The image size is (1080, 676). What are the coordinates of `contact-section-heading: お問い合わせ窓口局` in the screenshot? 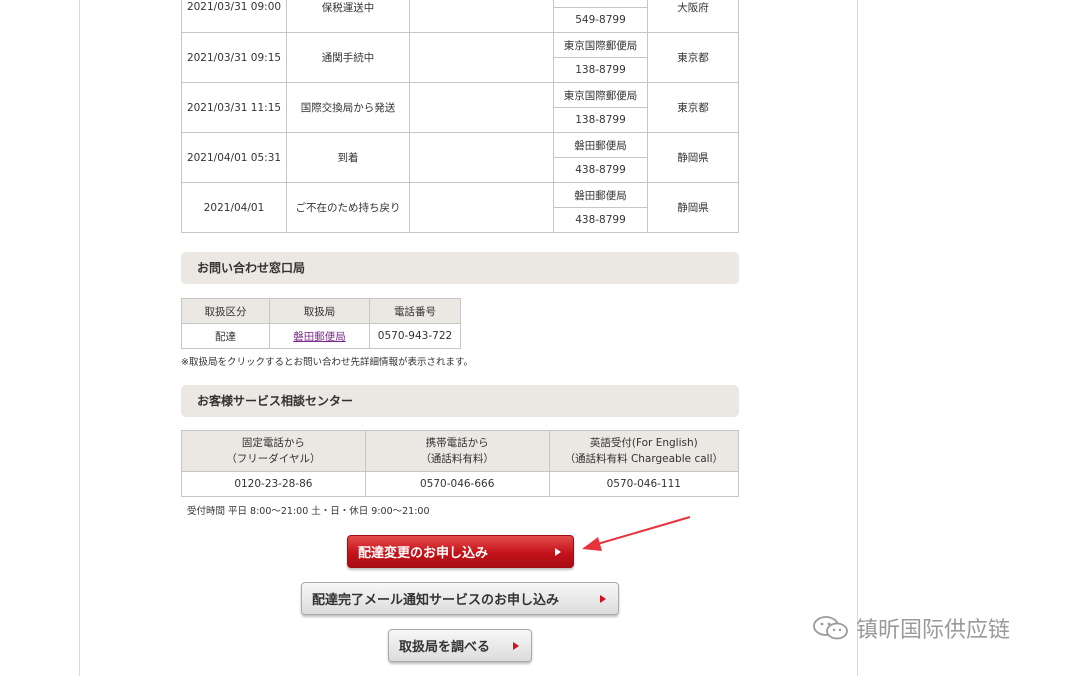 It's located at (460, 268).